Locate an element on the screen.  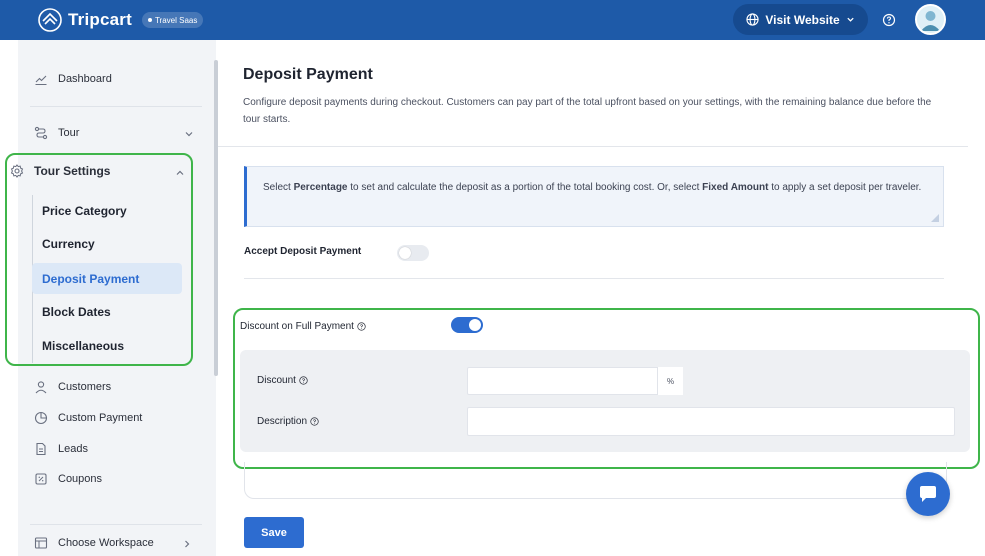
sidebar-item-tour: Tour is located at coordinates (56, 133).